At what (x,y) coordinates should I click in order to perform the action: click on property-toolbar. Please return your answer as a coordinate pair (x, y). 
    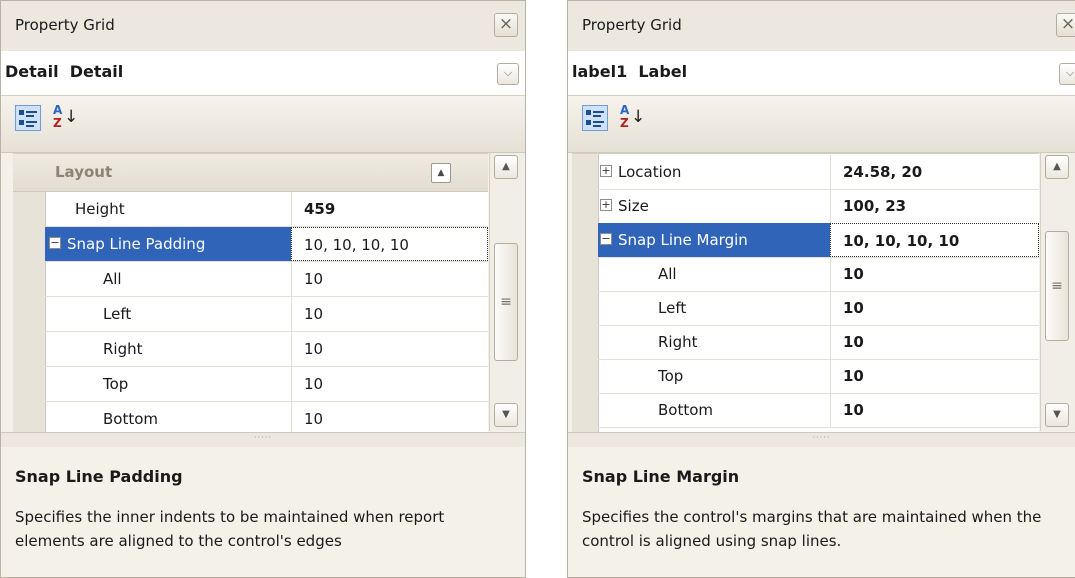
    Looking at the image, I should click on (263, 124).